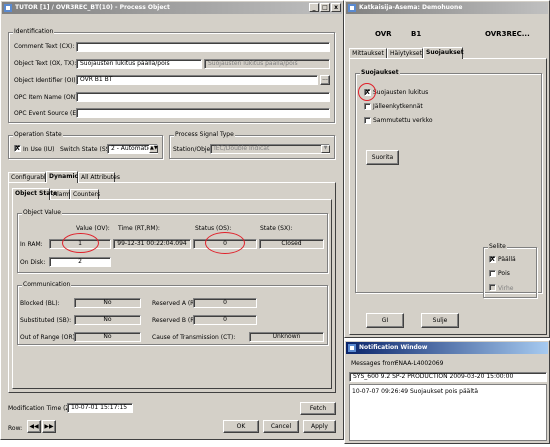  What do you see at coordinates (48, 337) in the screenshot?
I see `out-of-range-label: Out of Range (OR):` at bounding box center [48, 337].